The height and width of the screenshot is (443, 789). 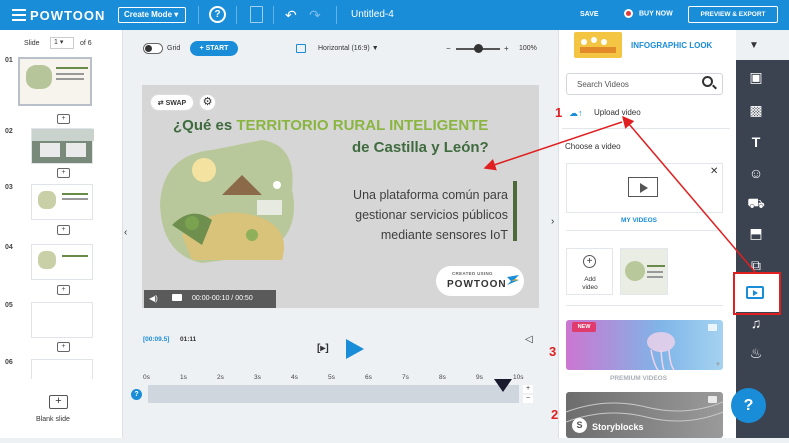 What do you see at coordinates (355, 349) in the screenshot?
I see `play-button` at bounding box center [355, 349].